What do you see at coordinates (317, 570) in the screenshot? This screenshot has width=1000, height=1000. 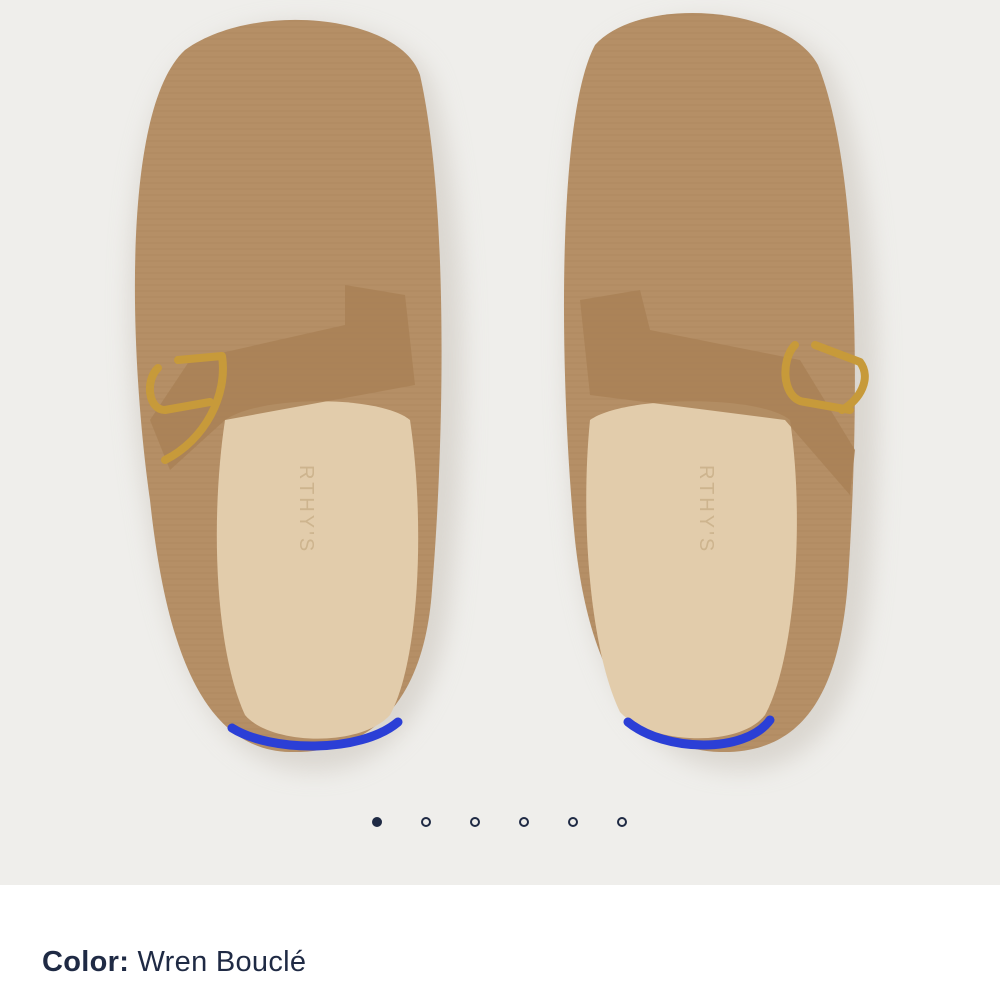 I see `left-shoe-insole` at bounding box center [317, 570].